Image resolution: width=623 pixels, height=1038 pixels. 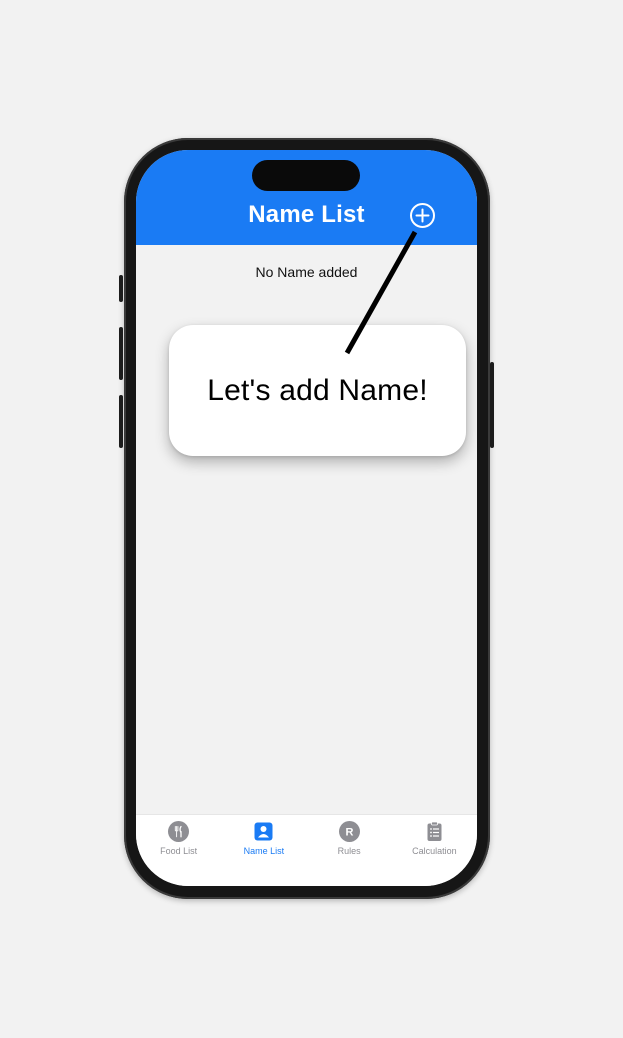 What do you see at coordinates (121, 421) in the screenshot?
I see `volume-down-button` at bounding box center [121, 421].